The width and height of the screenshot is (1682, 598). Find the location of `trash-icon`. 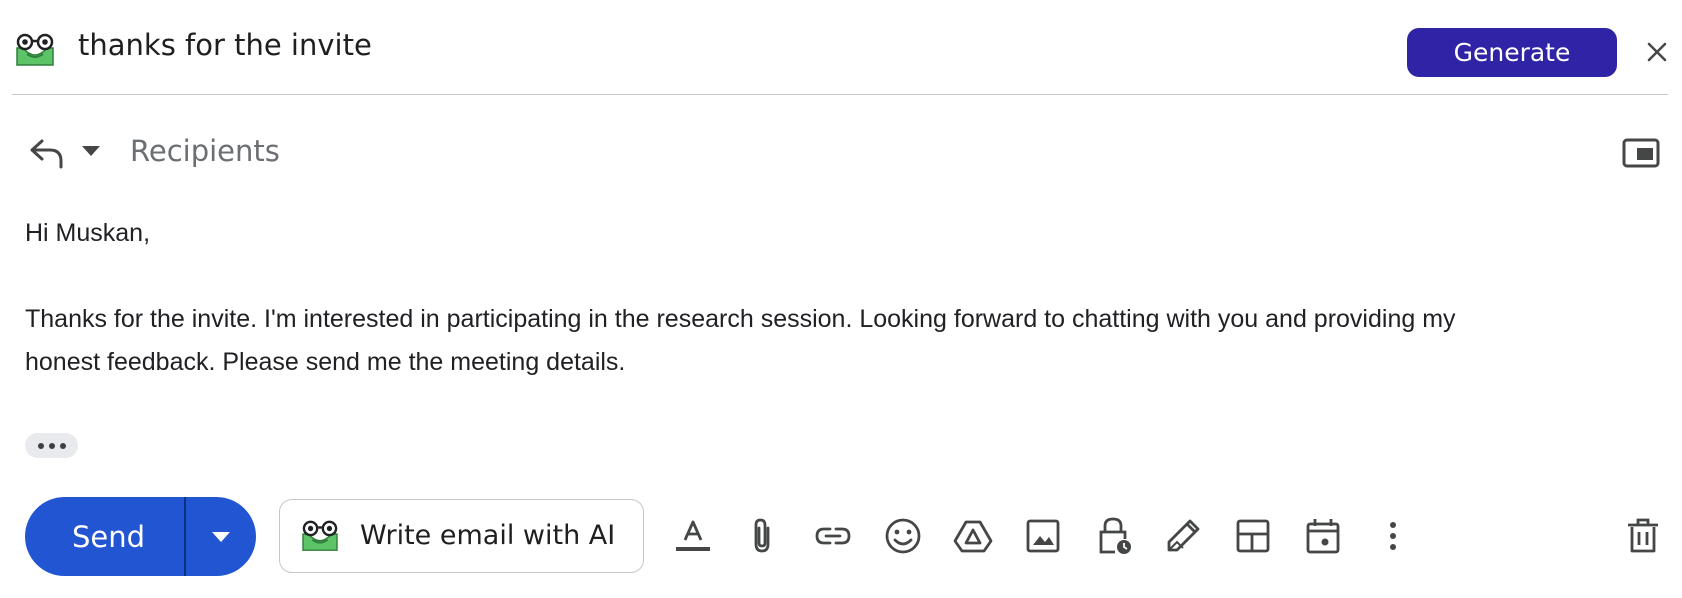

trash-icon is located at coordinates (1643, 536).